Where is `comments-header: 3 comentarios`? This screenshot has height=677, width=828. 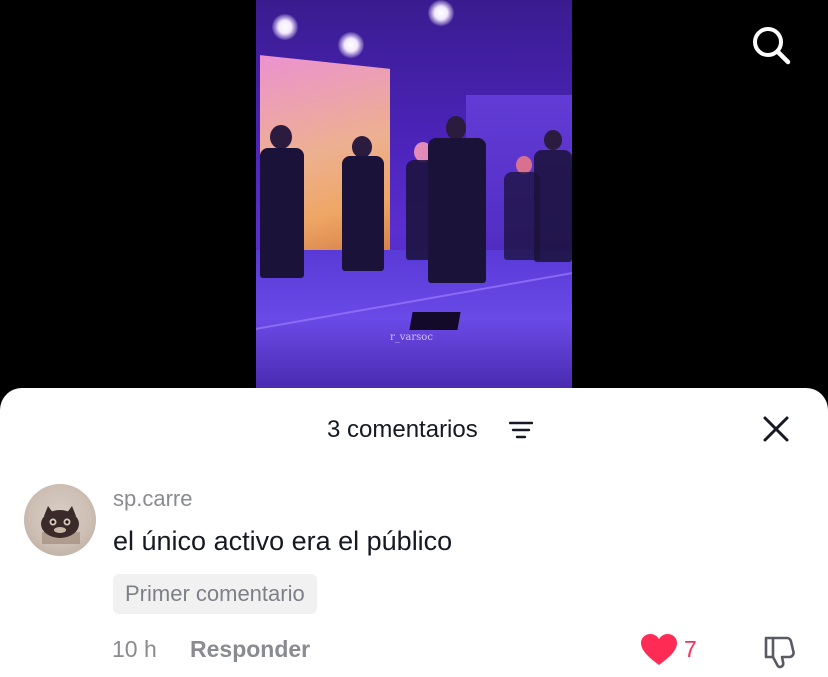
comments-header: 3 comentarios is located at coordinates (414, 429).